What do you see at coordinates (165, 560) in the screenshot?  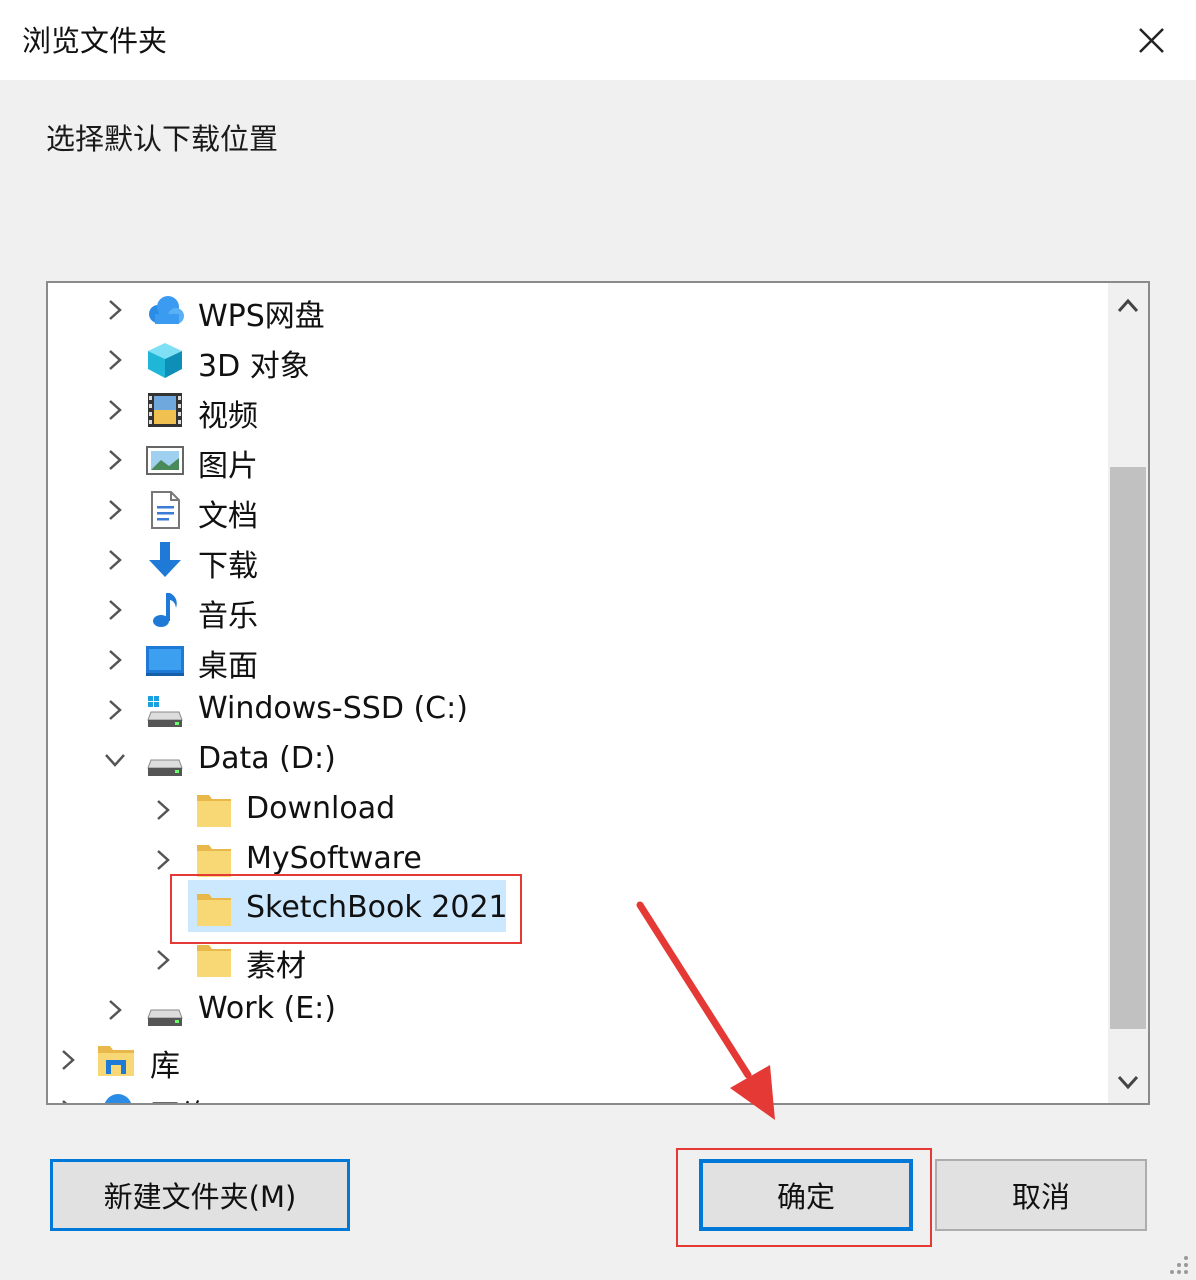 I see `downloads-icon` at bounding box center [165, 560].